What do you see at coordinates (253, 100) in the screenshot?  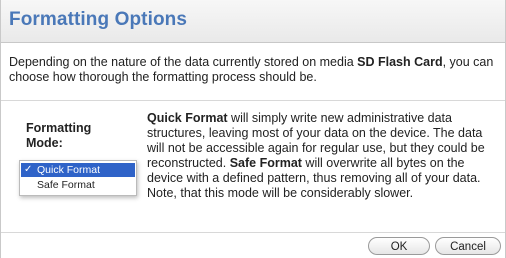 I see `section-divider` at bounding box center [253, 100].